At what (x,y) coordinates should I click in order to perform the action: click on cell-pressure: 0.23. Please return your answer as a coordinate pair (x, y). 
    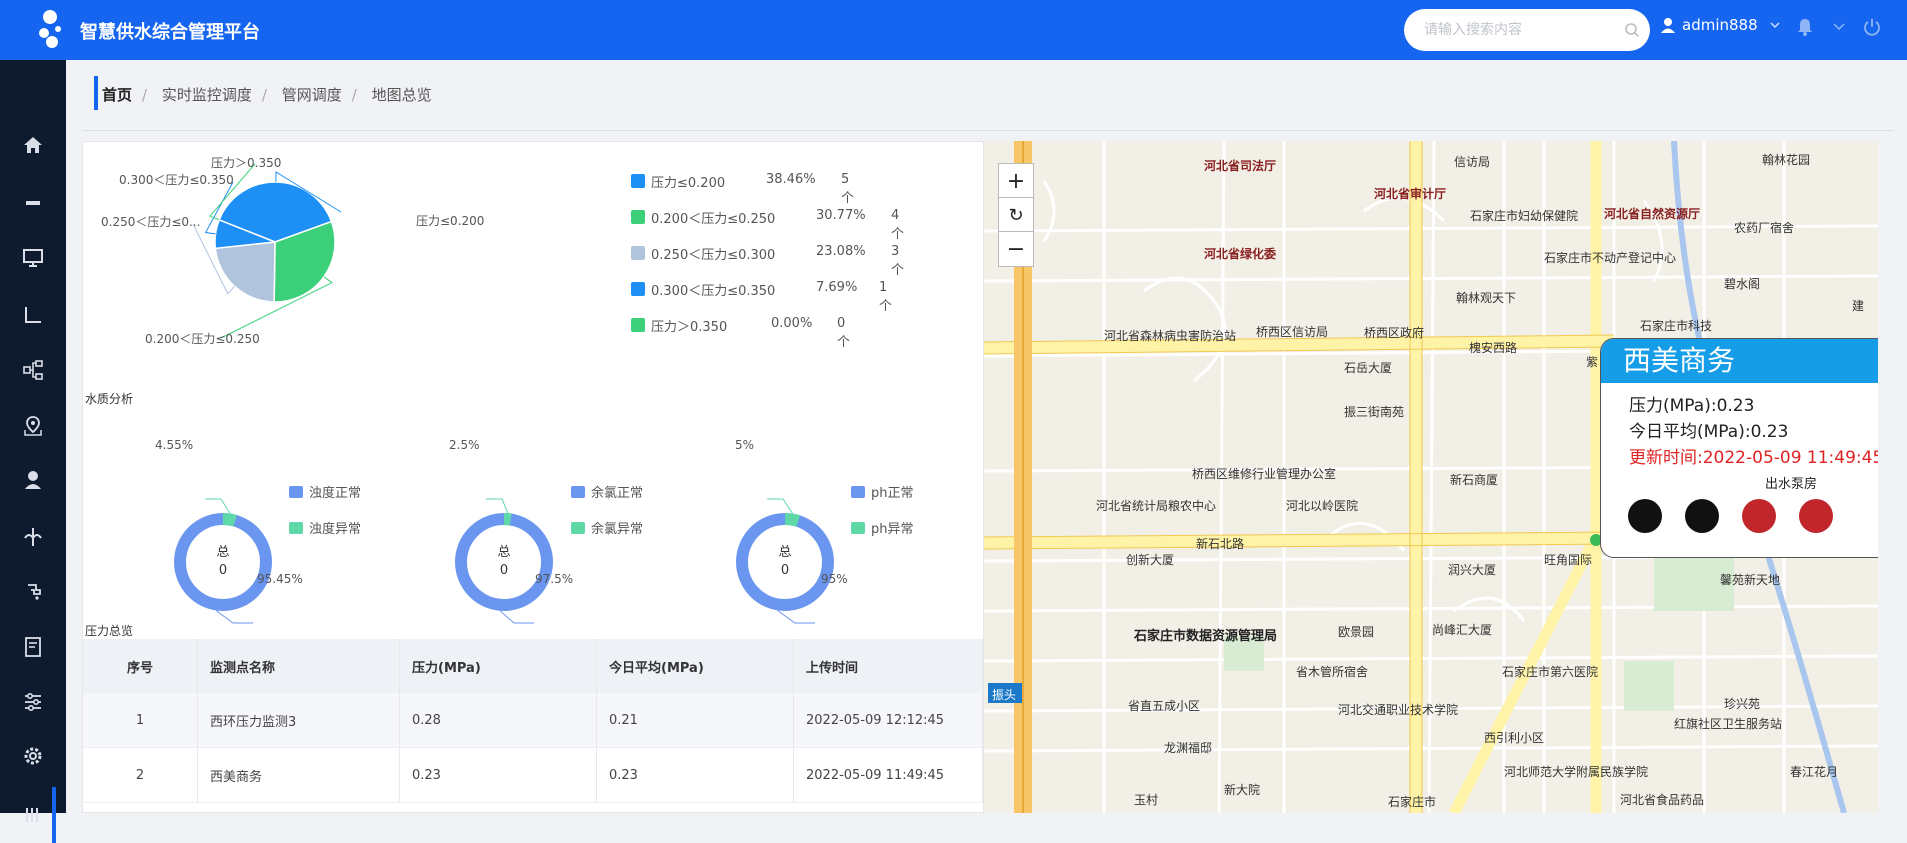
    Looking at the image, I should click on (498, 775).